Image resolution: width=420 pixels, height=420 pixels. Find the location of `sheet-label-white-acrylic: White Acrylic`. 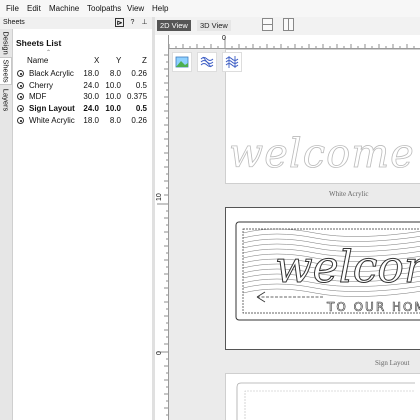

sheet-label-white-acrylic: White Acrylic is located at coordinates (349, 194).